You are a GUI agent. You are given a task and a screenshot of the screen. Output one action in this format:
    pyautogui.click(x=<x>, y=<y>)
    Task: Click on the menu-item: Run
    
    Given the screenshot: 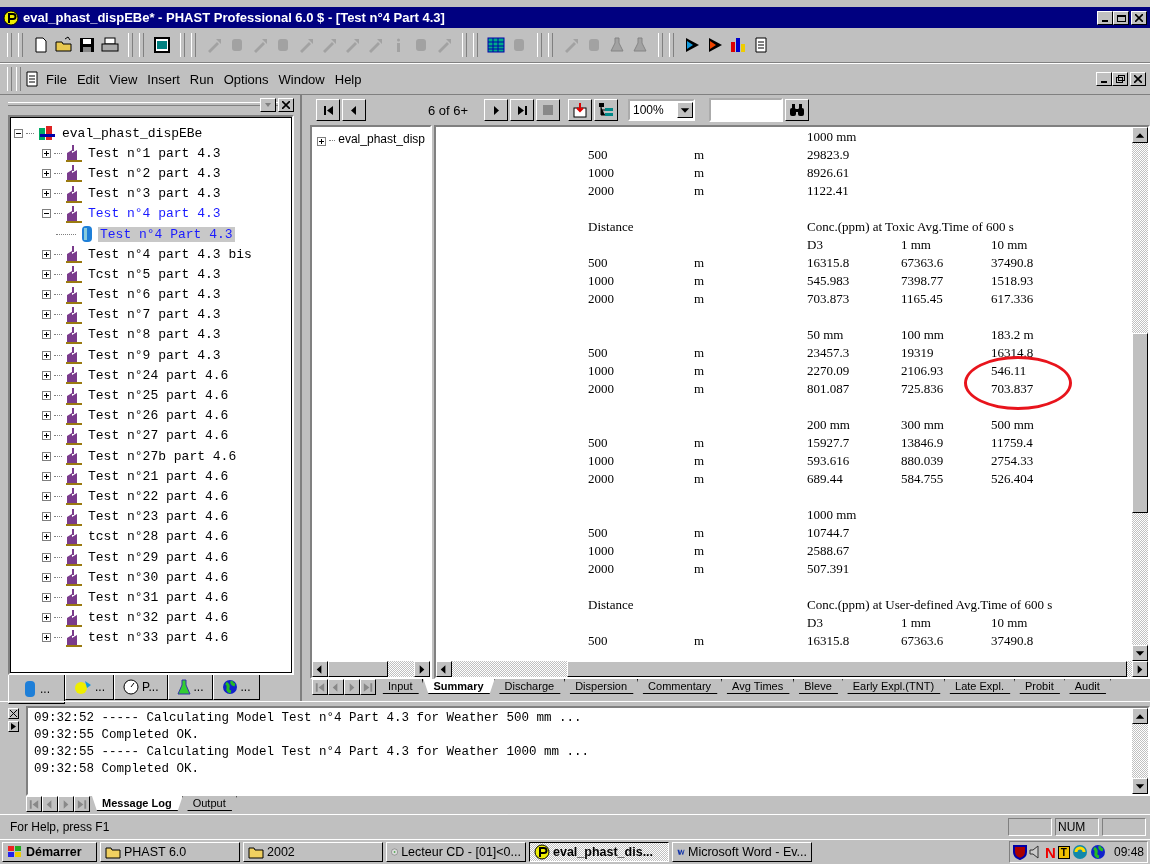 What is the action you would take?
    pyautogui.click(x=201, y=79)
    